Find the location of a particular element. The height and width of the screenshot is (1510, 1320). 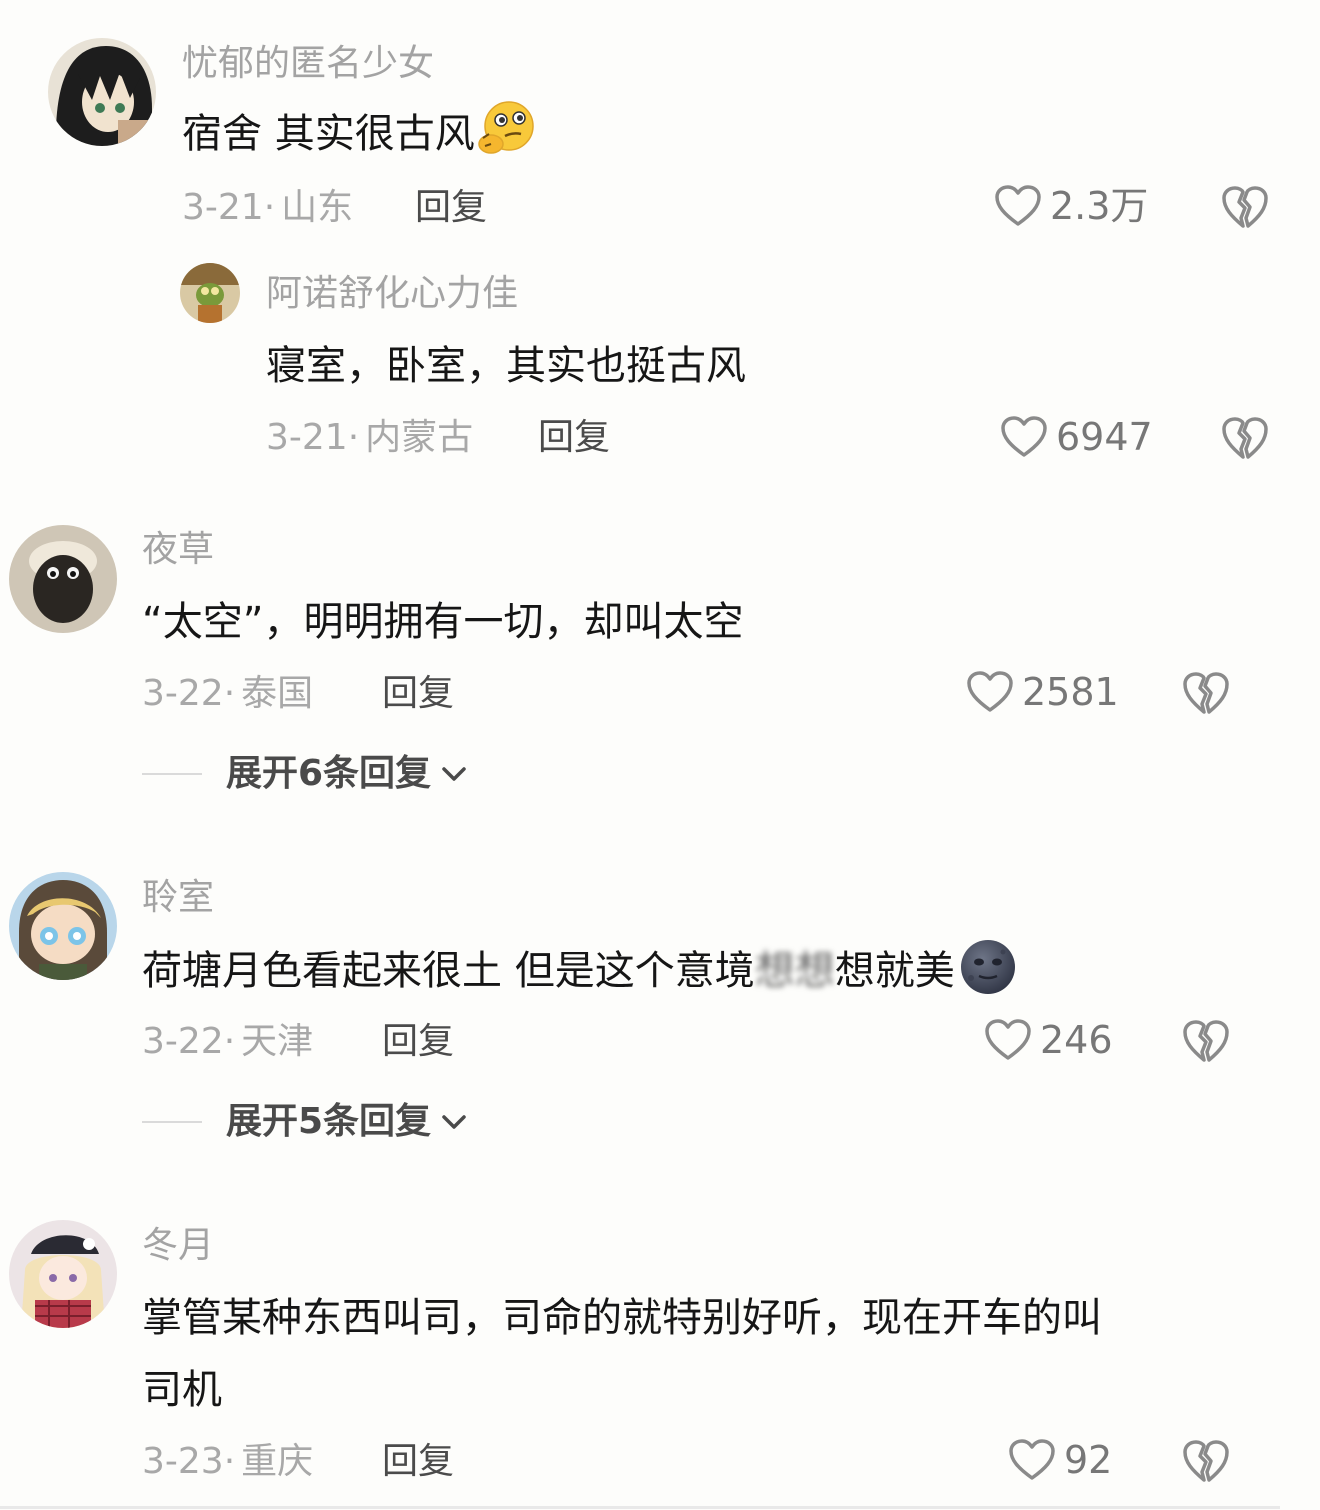

like-count: 2.3万 is located at coordinates (1099, 206).